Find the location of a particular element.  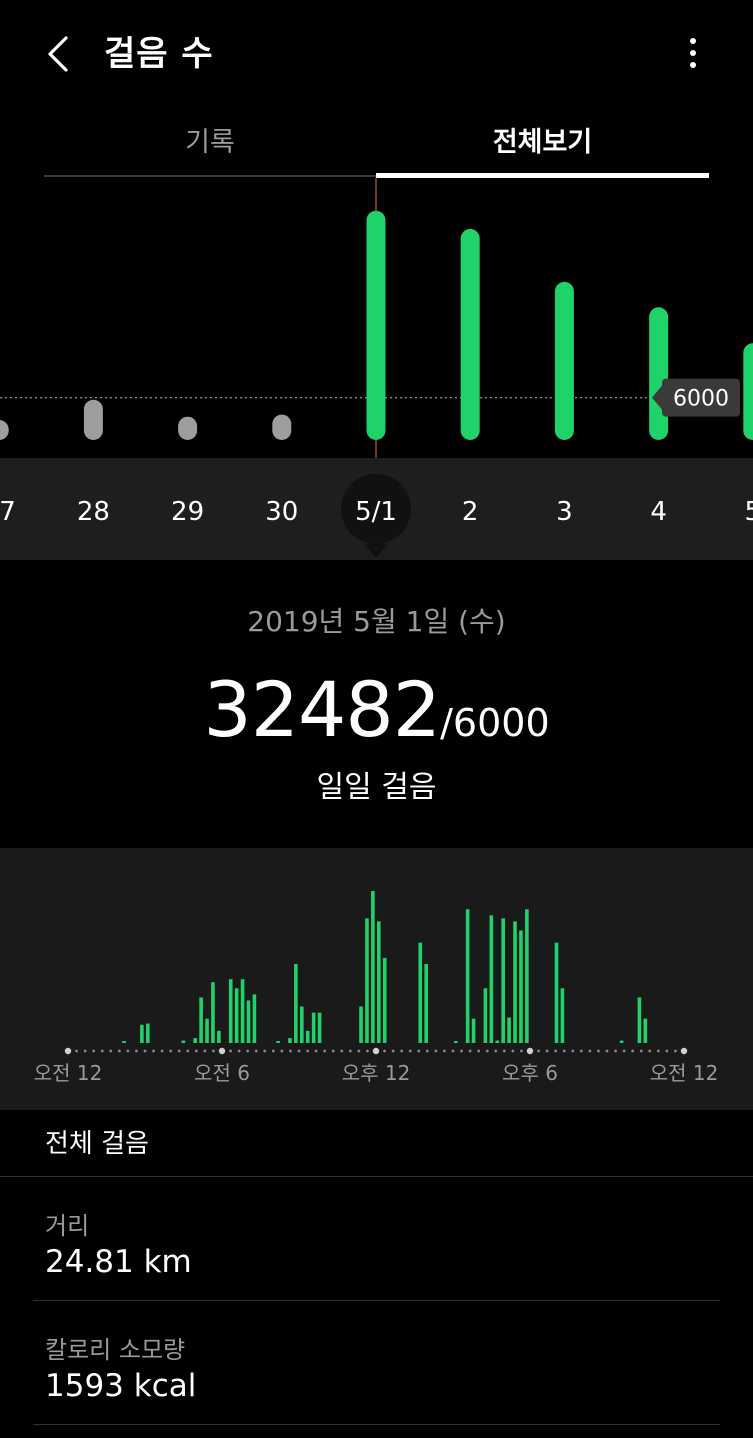

day-label: 30 is located at coordinates (281, 512).